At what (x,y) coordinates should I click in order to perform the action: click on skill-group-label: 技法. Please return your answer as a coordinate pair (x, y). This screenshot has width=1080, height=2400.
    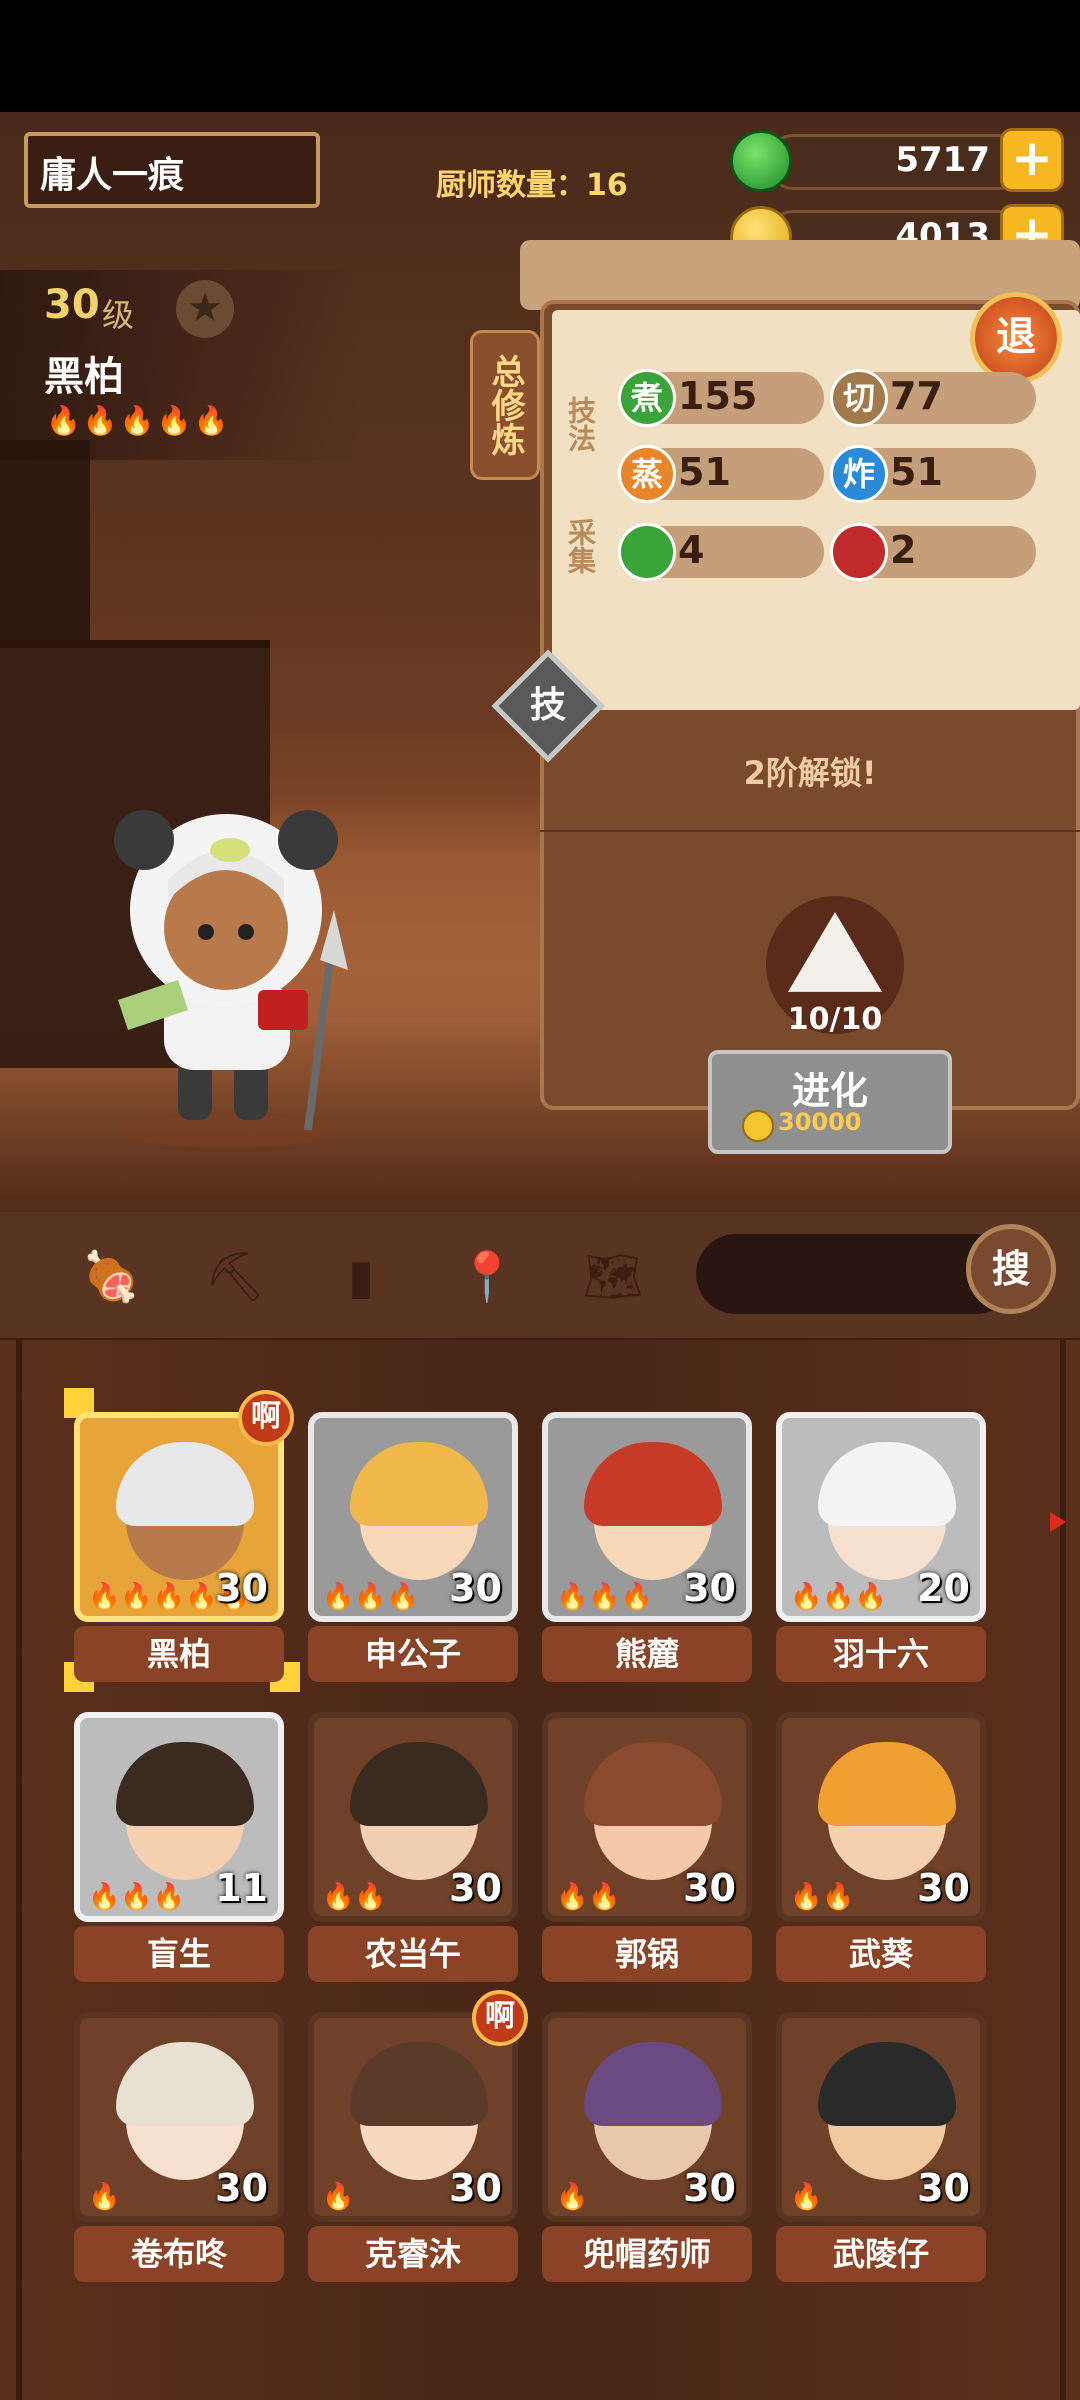
    Looking at the image, I should click on (580, 424).